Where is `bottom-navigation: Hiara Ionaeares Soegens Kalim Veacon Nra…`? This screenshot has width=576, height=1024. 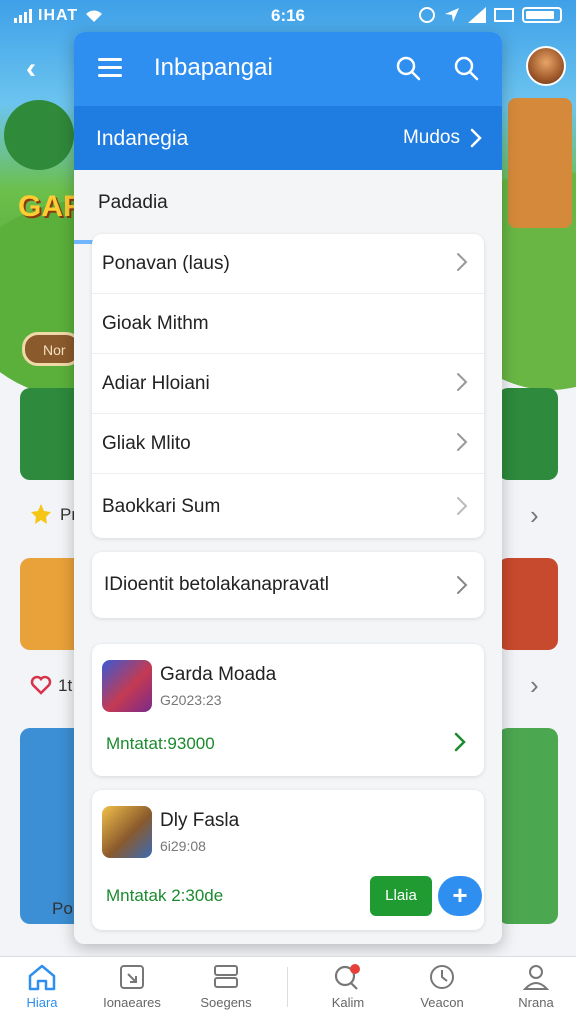 bottom-navigation: Hiara Ionaeares Soegens Kalim Veacon Nra… is located at coordinates (288, 990).